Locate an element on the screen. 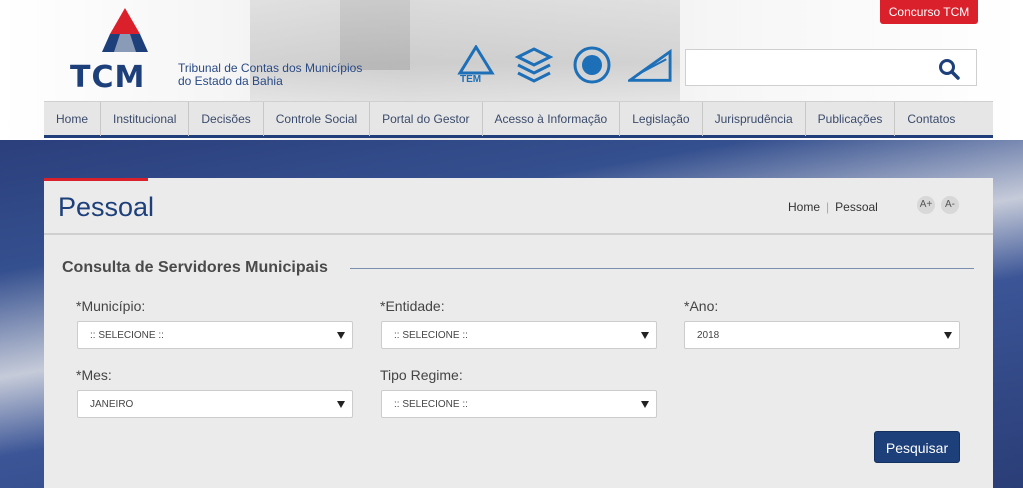 This screenshot has height=488, width=1023. breadcrumb: Home | Pessoal is located at coordinates (833, 207).